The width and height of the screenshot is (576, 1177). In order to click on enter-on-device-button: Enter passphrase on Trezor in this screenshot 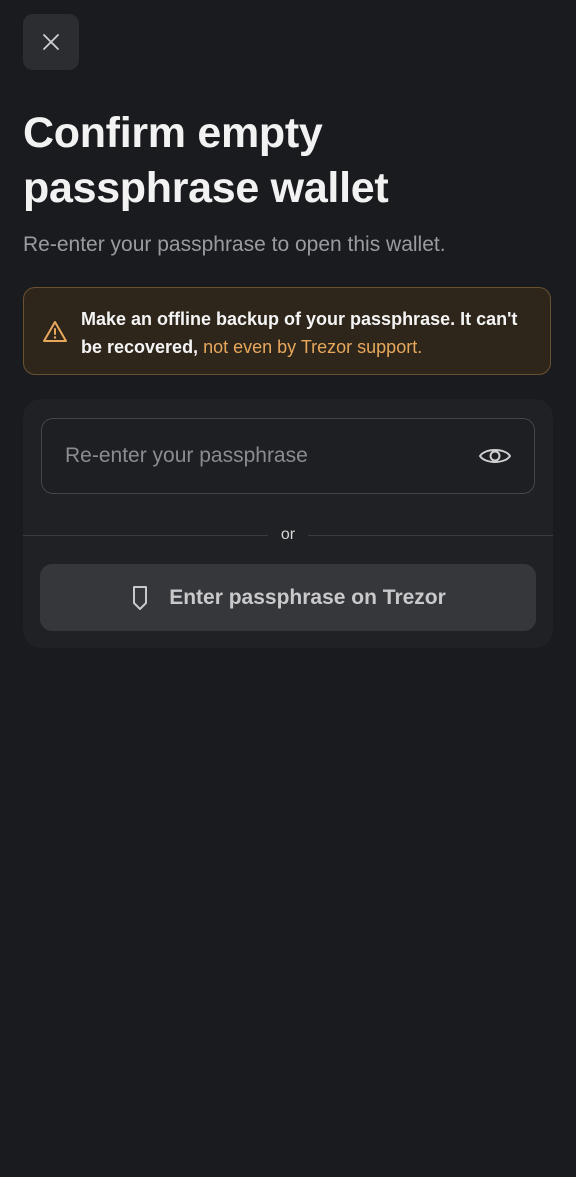, I will do `click(288, 597)`.